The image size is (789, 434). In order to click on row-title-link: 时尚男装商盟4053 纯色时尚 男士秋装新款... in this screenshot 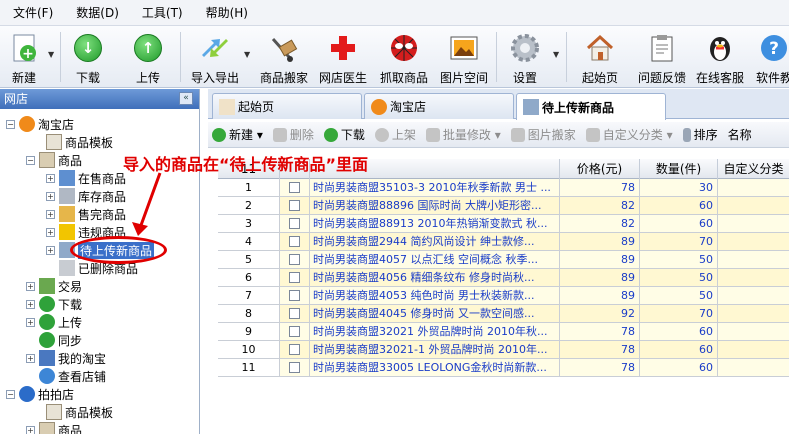, I will do `click(435, 296)`.